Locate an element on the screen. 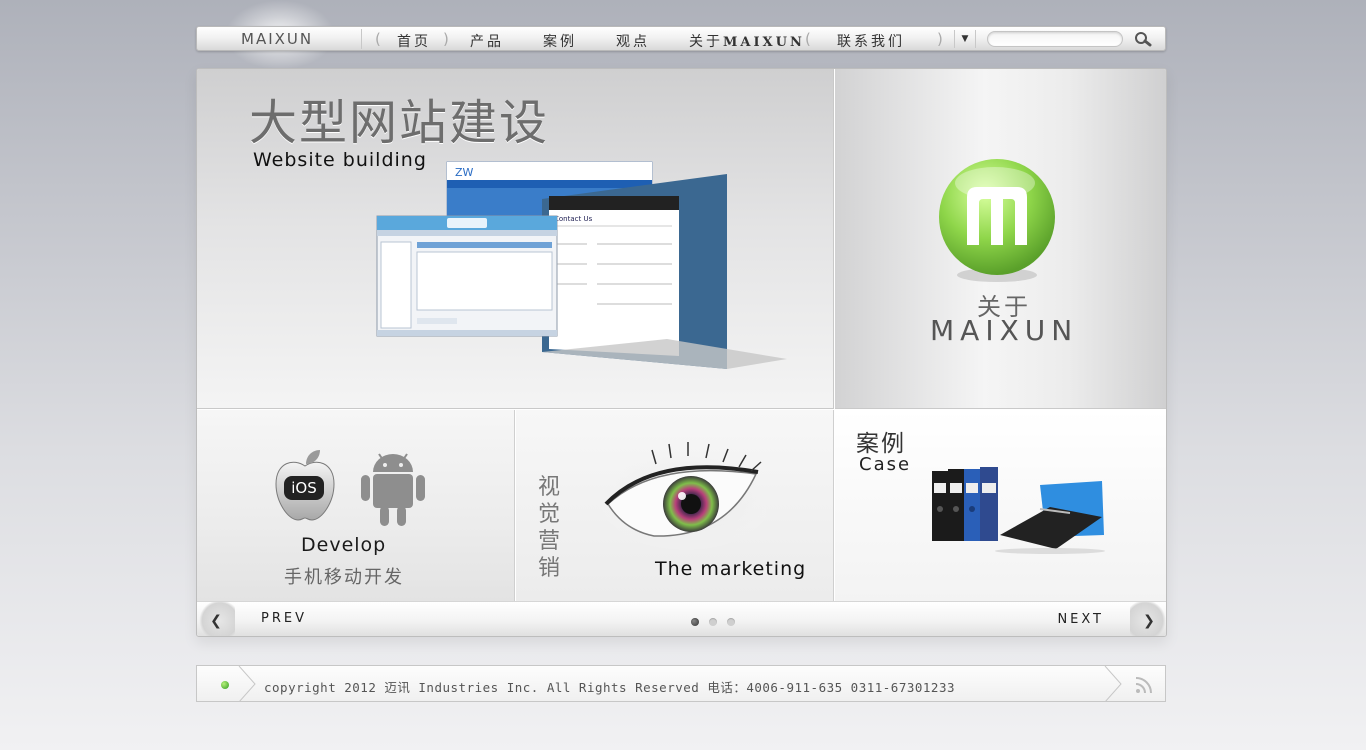  tile-case-subtitle: Case is located at coordinates (885, 464).